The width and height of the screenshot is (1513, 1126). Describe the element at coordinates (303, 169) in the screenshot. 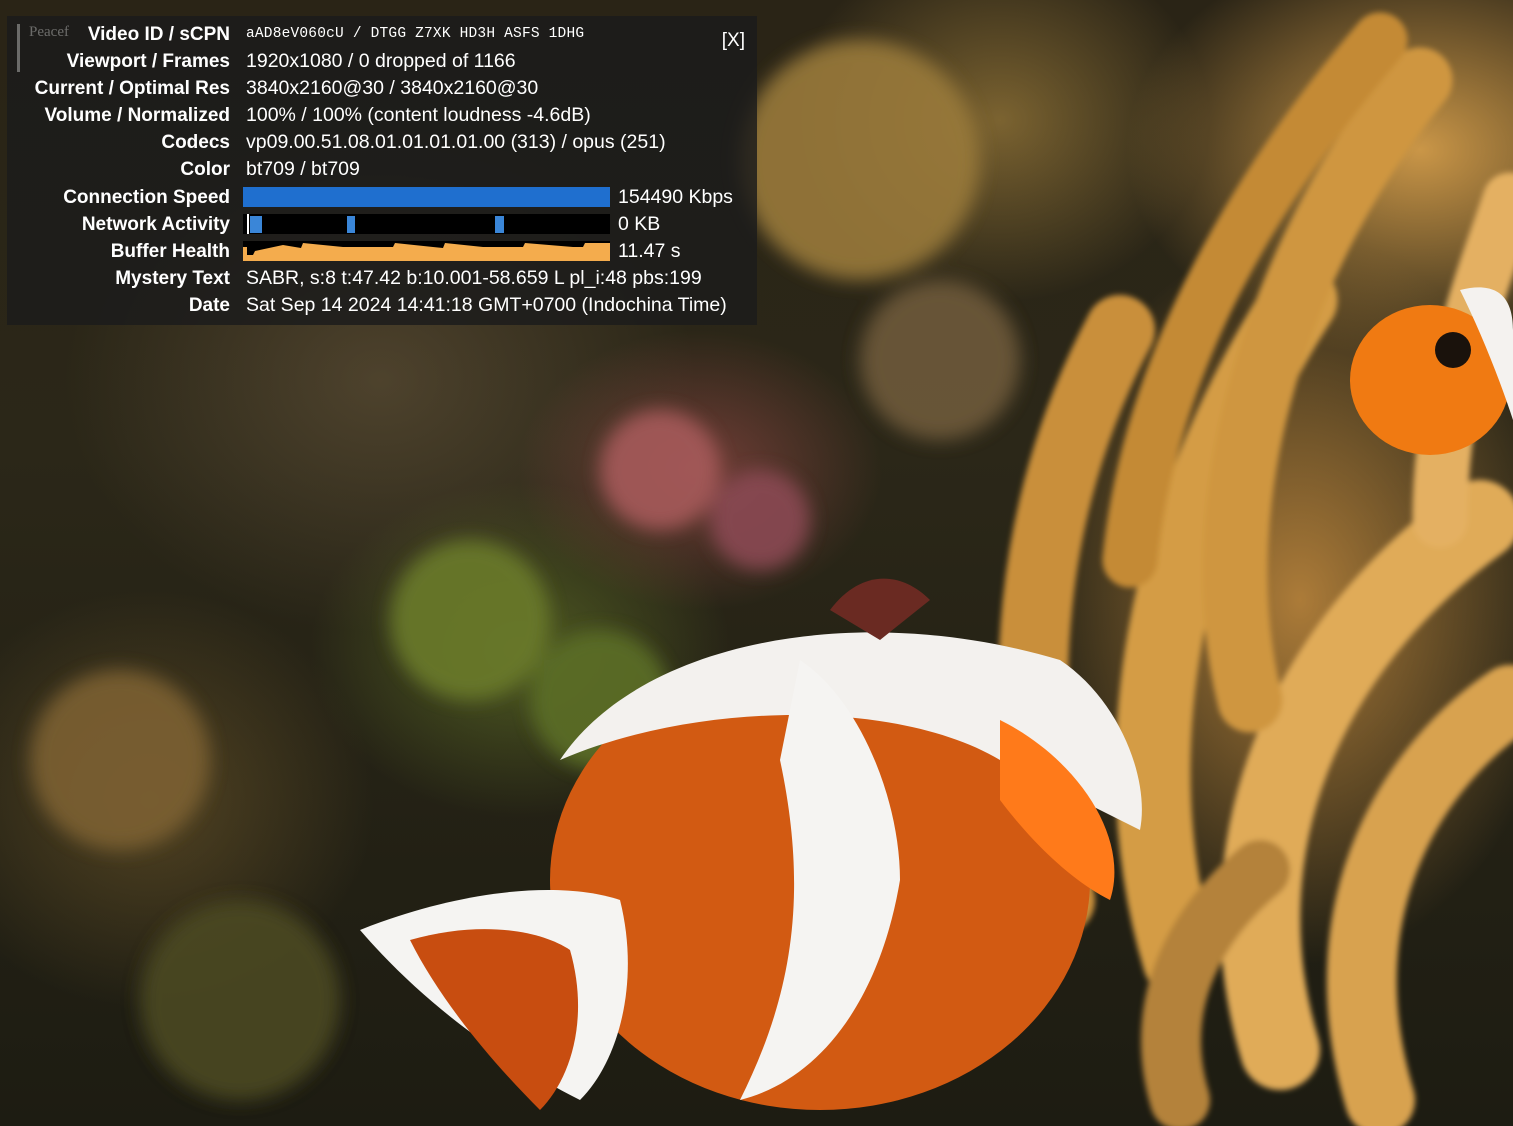

I see `row-value: bt709 / bt709` at that location.